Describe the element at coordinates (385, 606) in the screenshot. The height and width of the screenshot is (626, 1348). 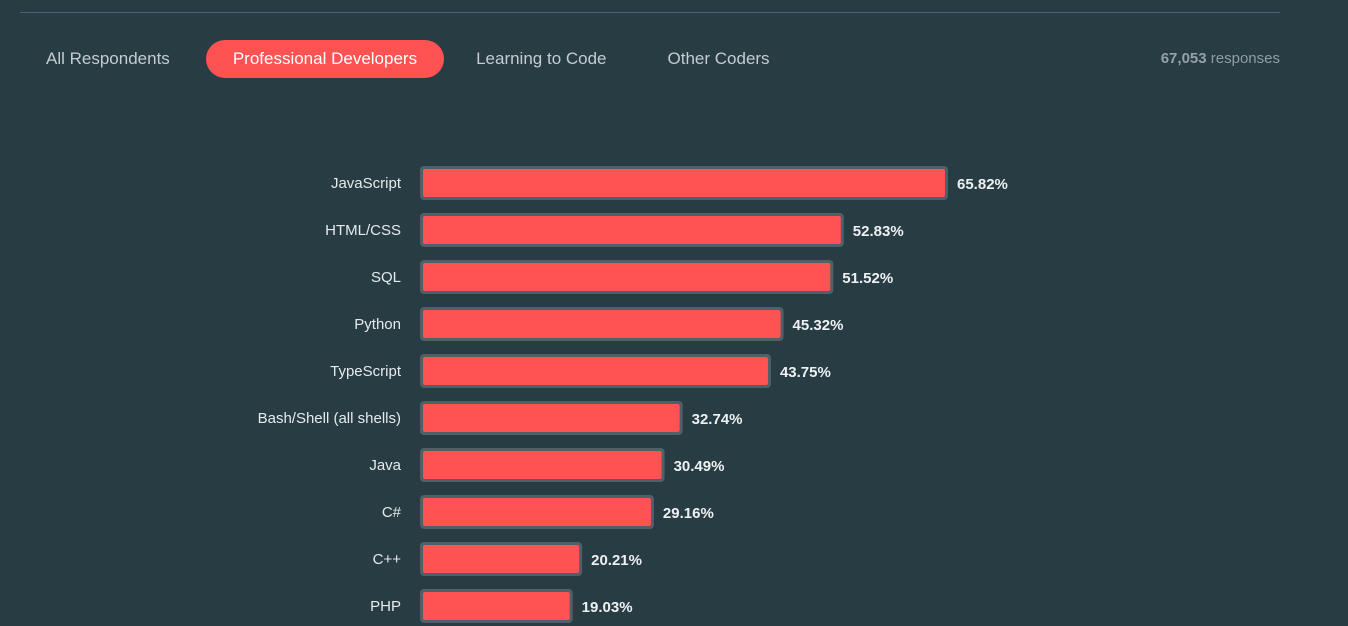
I see `category-label-php: PHP` at that location.